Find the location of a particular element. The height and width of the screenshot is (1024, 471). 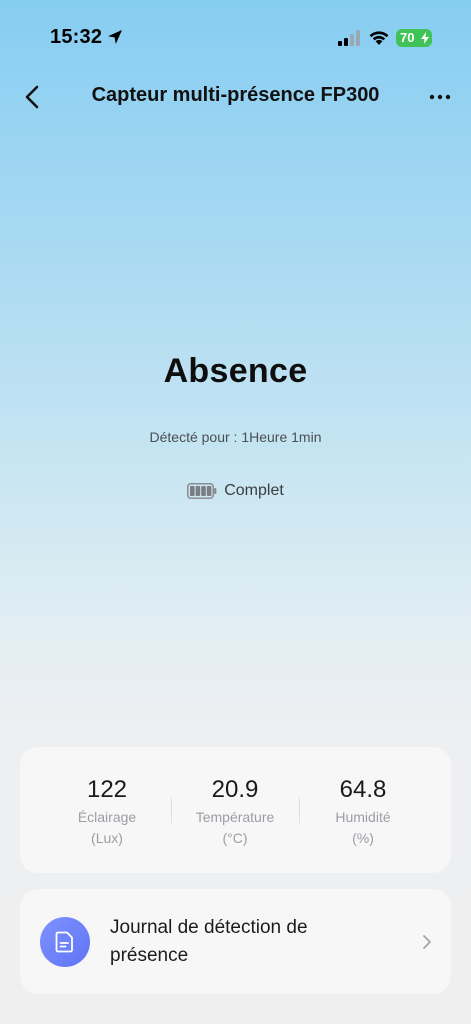

illuminance-unit: (Lux) is located at coordinates (107, 838).